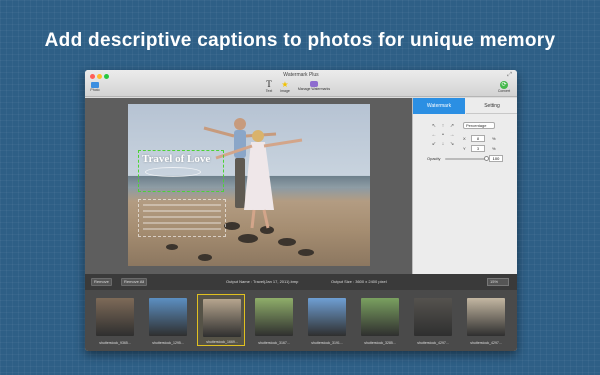 The height and width of the screenshot is (375, 600). I want to click on x-label: X, so click(464, 138).